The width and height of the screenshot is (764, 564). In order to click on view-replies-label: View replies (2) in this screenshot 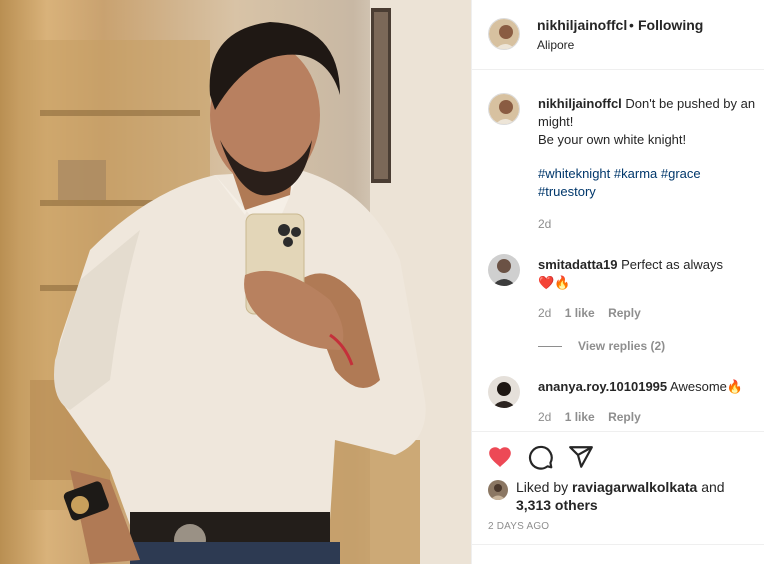, I will do `click(622, 346)`.